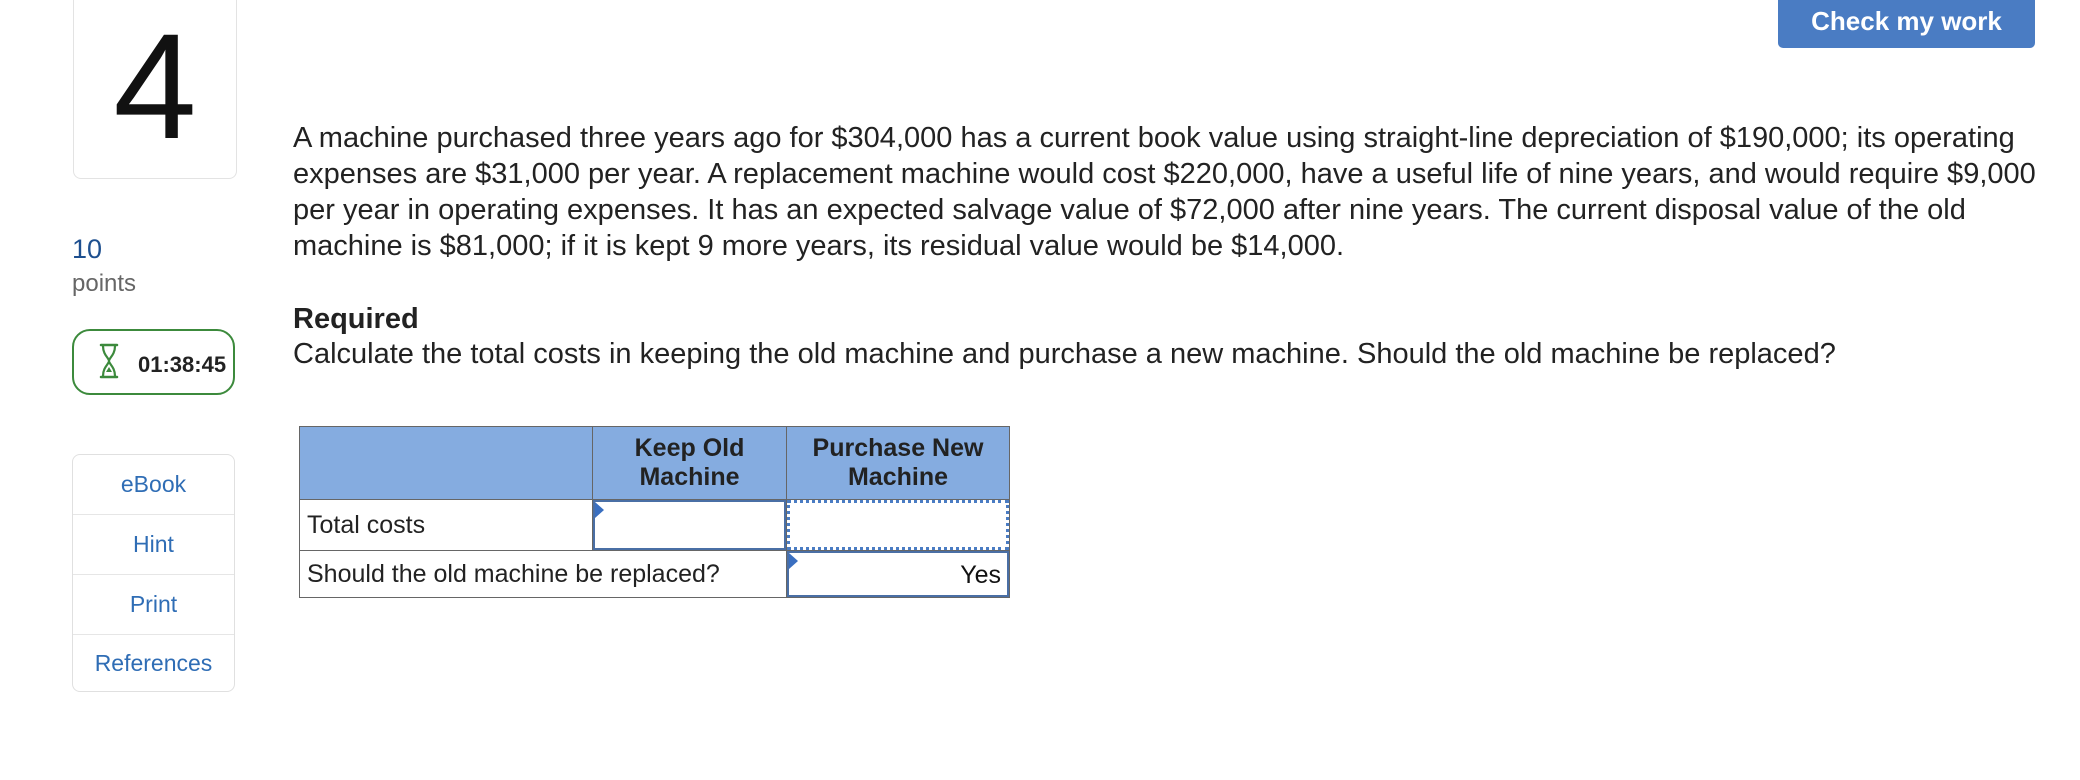 The image size is (2080, 780). What do you see at coordinates (153, 663) in the screenshot?
I see `references-link: References` at bounding box center [153, 663].